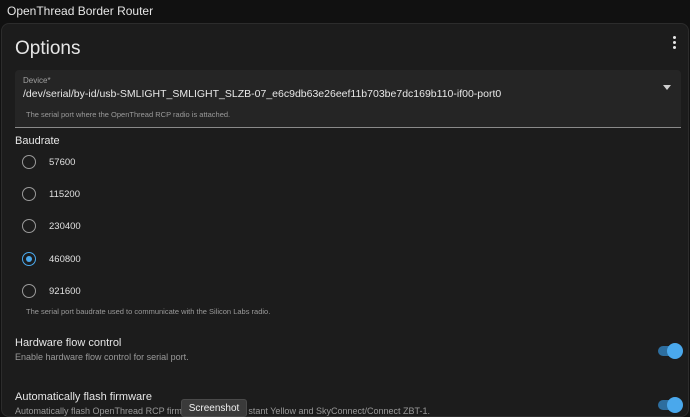 The image size is (690, 417). I want to click on baudrate-label: Baudrate, so click(37, 141).